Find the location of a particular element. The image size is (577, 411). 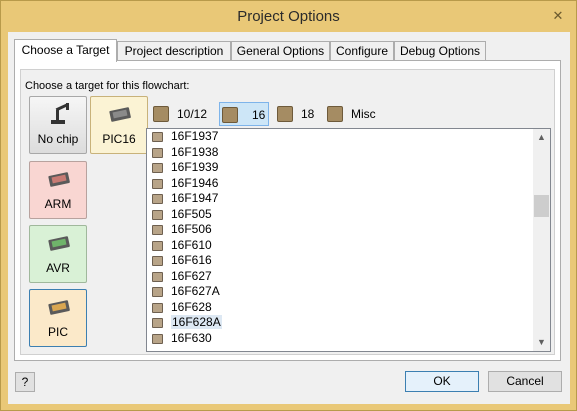

device-list-item: 16F1947 is located at coordinates (348, 199).